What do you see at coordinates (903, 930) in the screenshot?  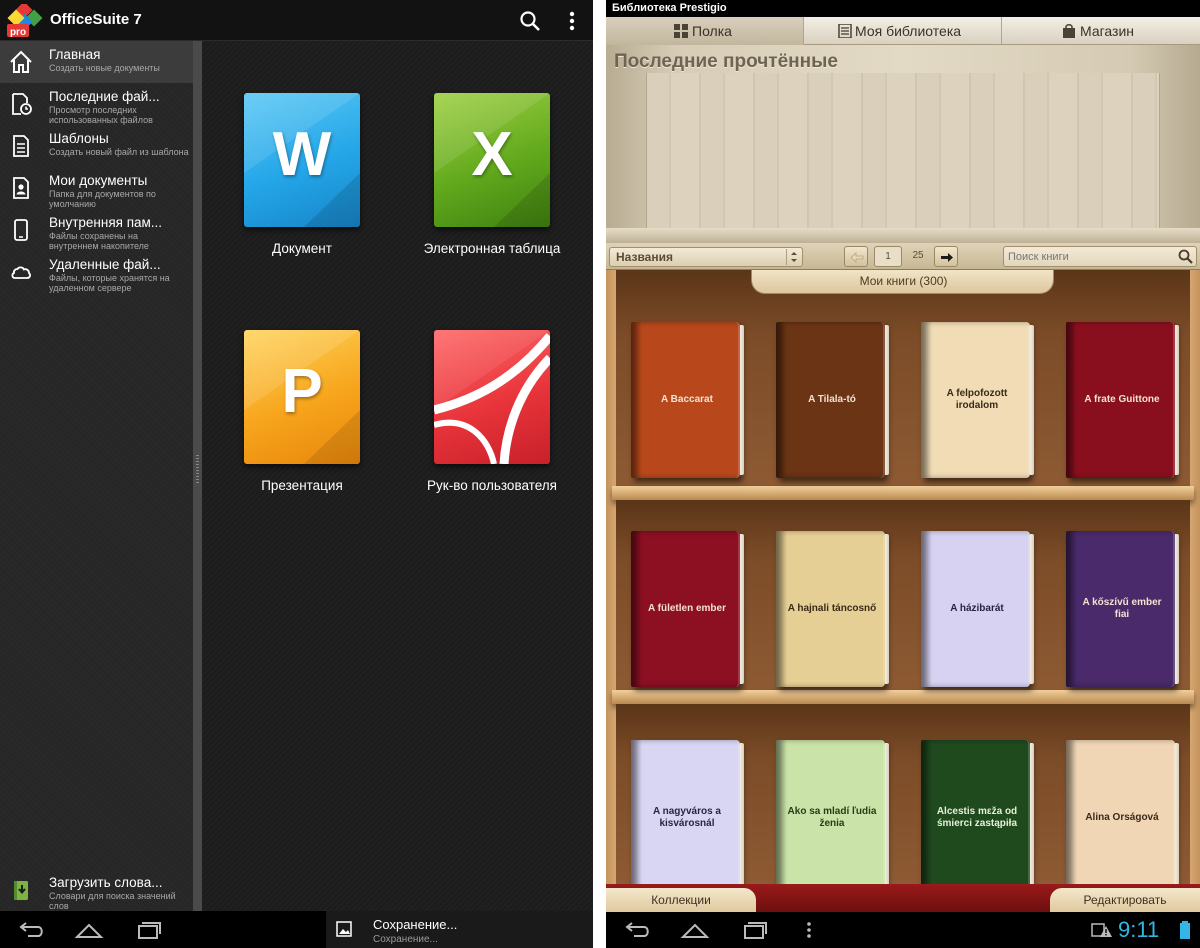 I see `system-navigation-bar: 9:11` at bounding box center [903, 930].